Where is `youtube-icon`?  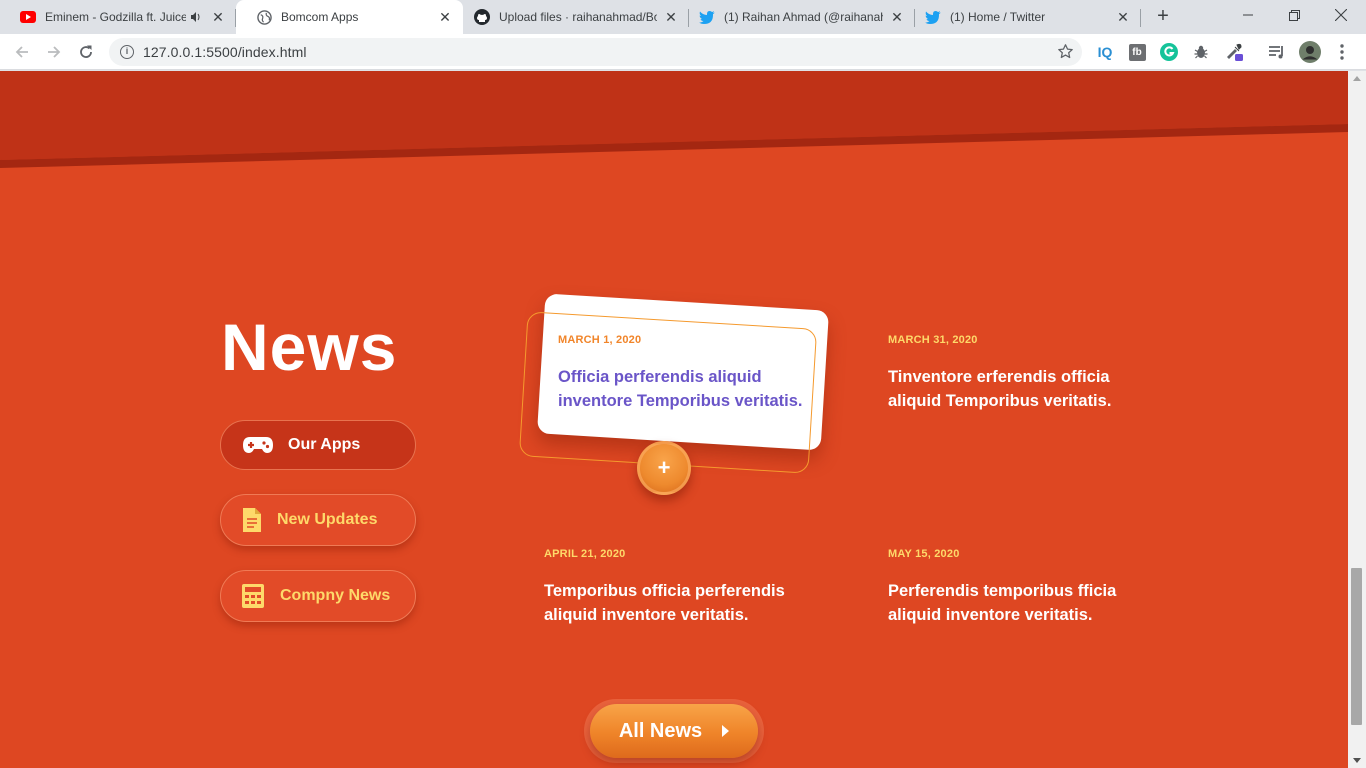
youtube-icon is located at coordinates (28, 17).